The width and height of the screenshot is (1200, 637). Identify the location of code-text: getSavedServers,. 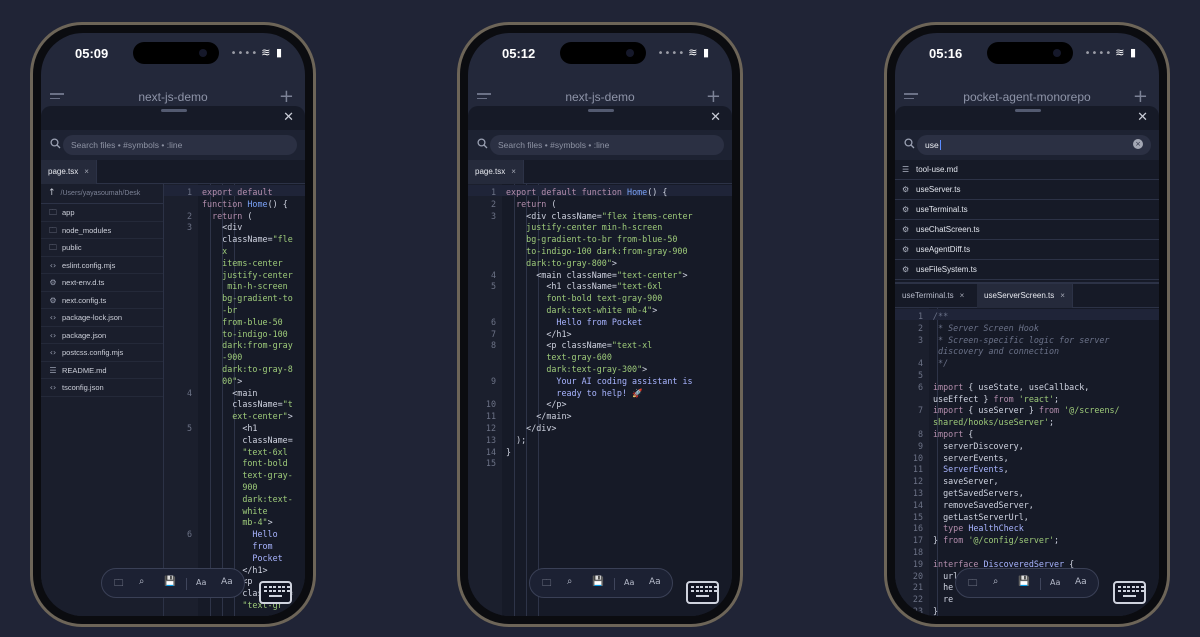
(978, 493).